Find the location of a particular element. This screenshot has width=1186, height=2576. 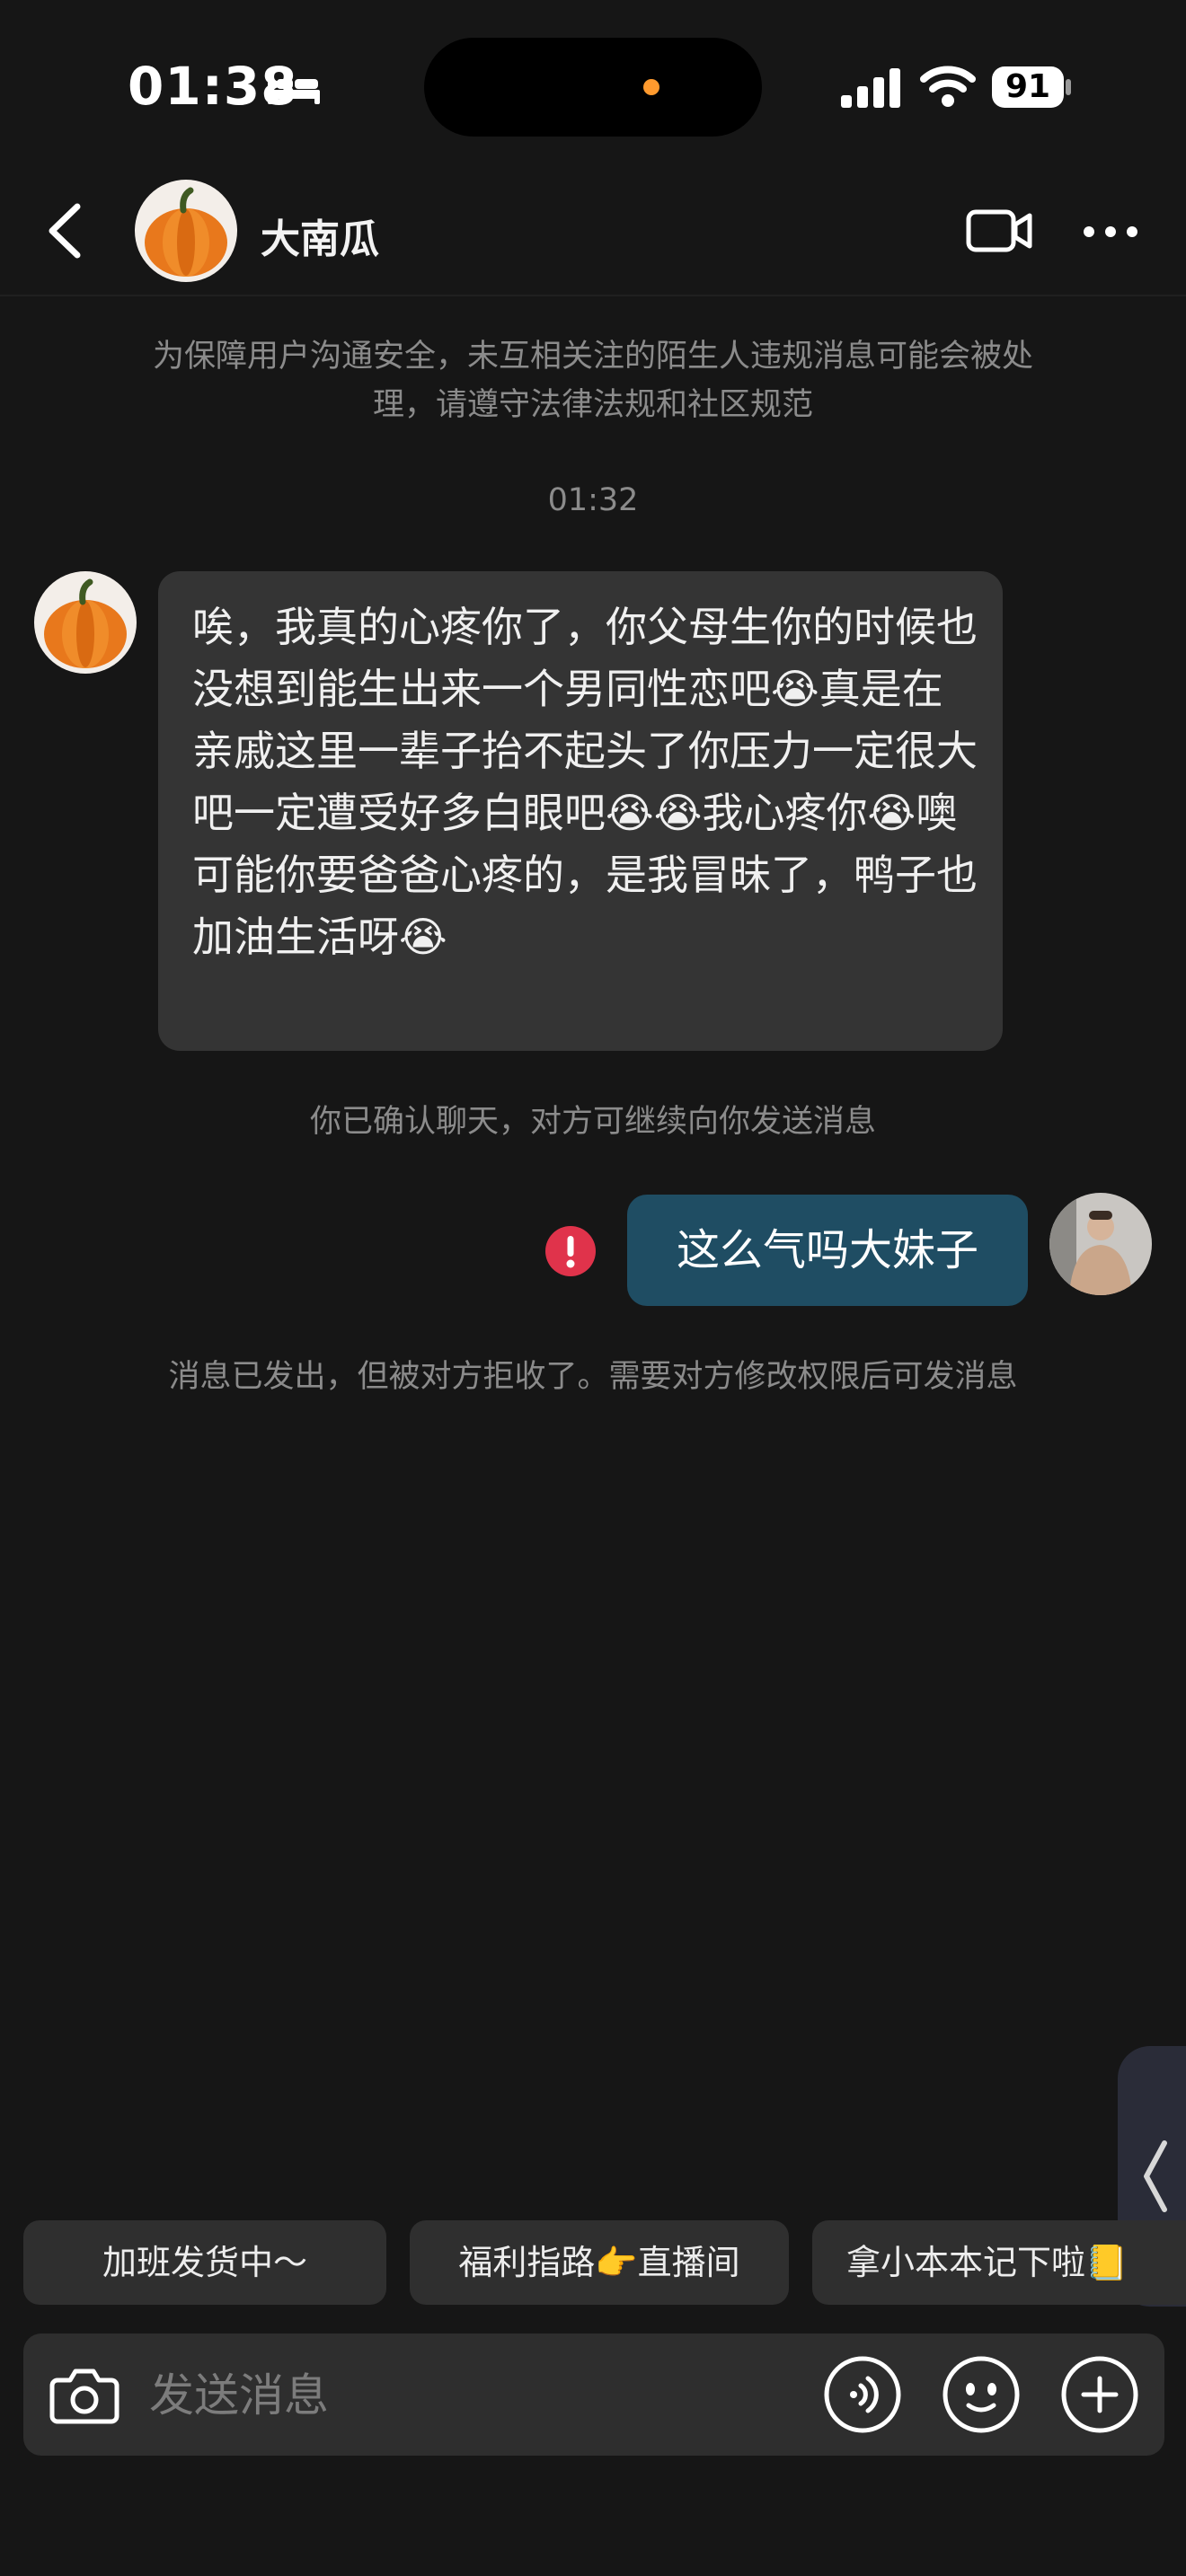

voice-input-icon is located at coordinates (862, 2394).